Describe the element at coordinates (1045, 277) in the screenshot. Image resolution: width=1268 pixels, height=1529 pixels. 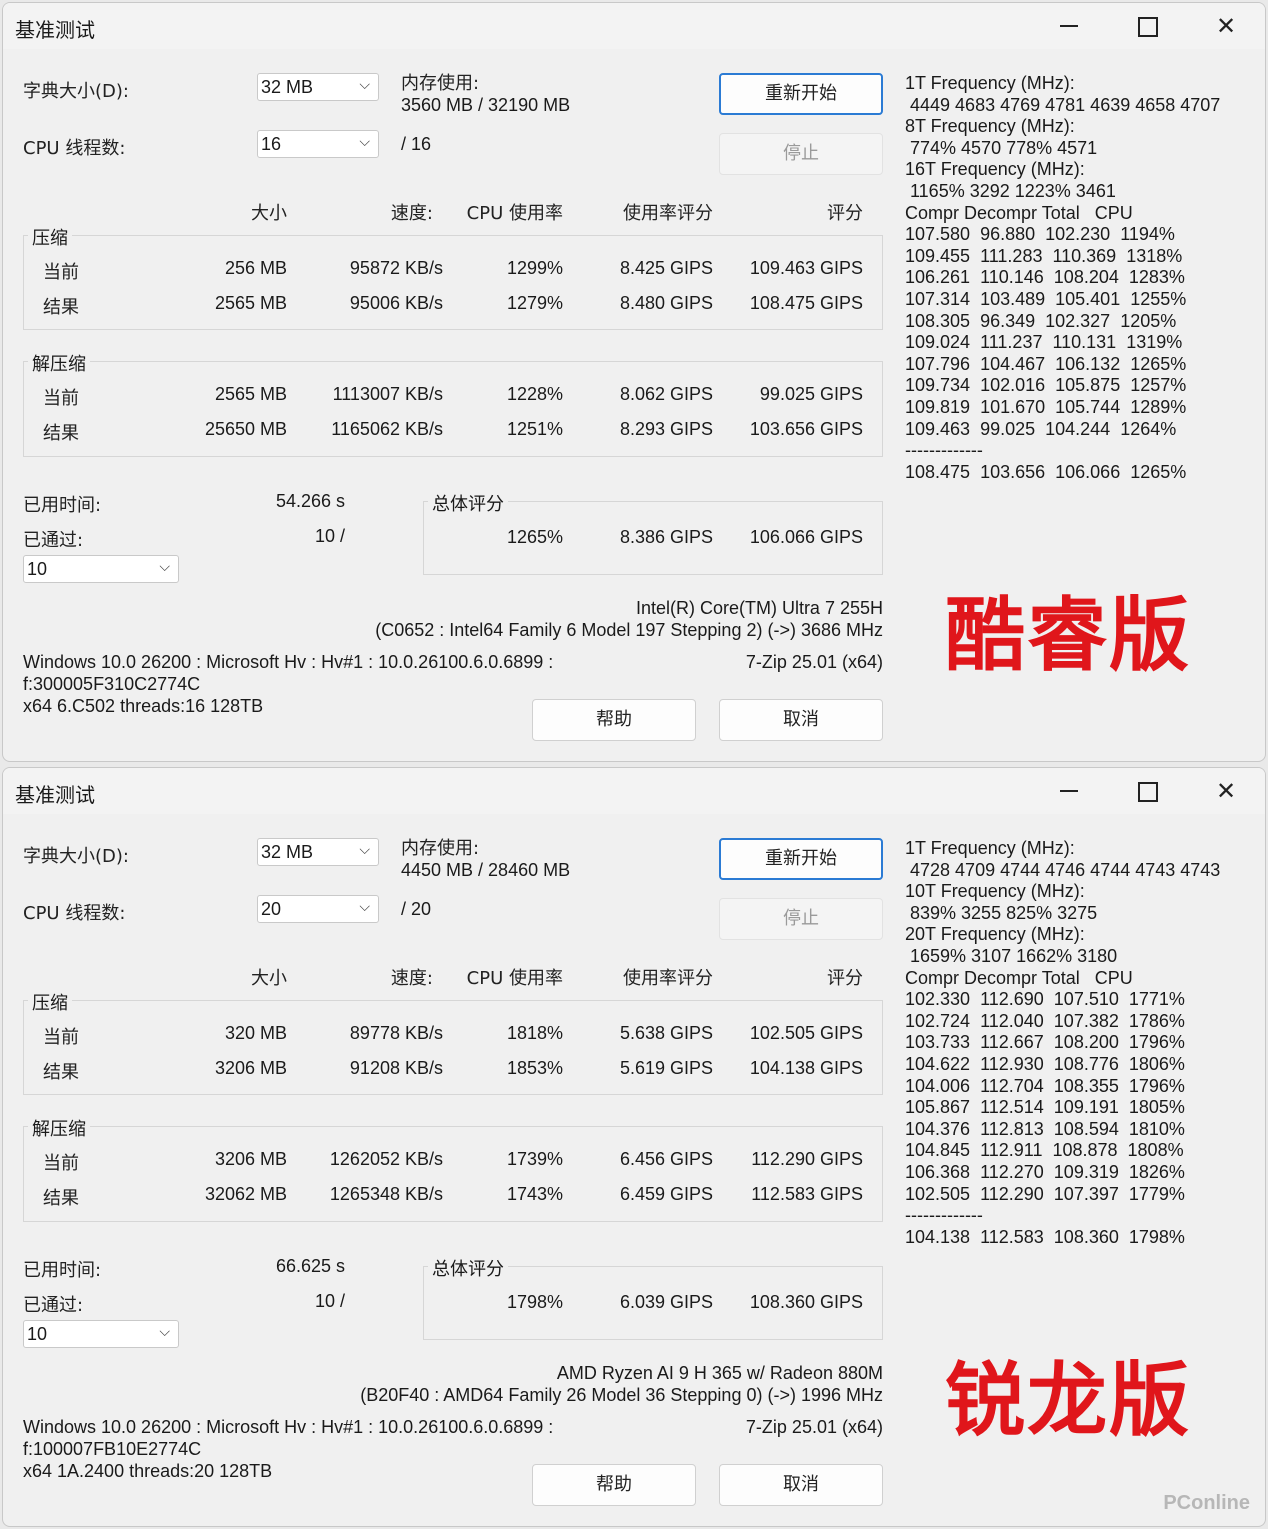
I see `log-line: 106.261 110.146 108.204 1283%` at that location.